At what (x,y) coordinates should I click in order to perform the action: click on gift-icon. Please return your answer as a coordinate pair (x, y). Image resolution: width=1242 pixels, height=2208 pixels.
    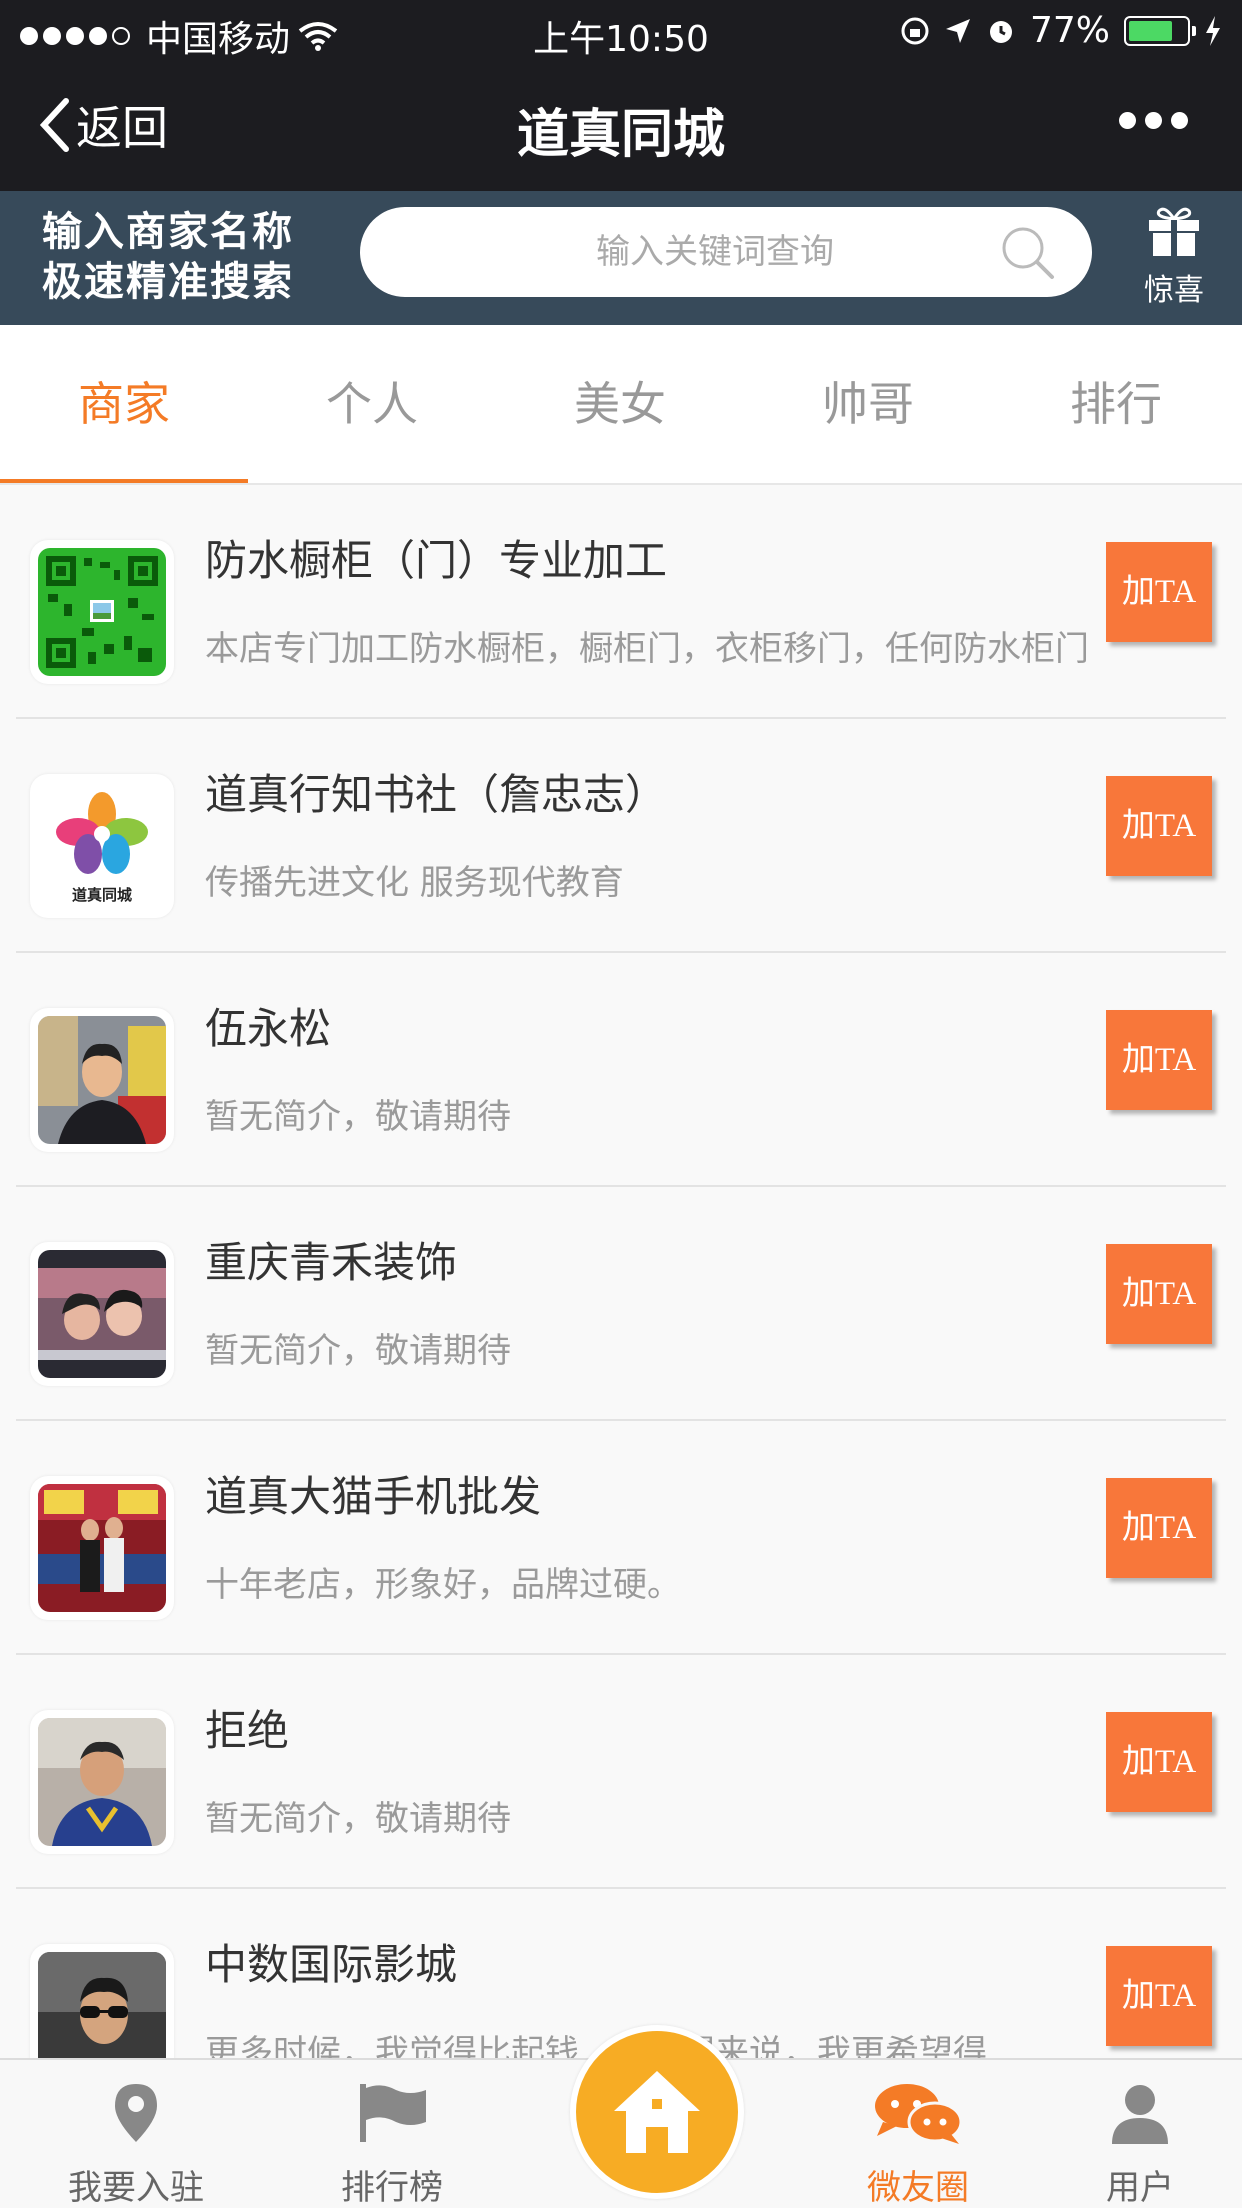
    Looking at the image, I should click on (1174, 231).